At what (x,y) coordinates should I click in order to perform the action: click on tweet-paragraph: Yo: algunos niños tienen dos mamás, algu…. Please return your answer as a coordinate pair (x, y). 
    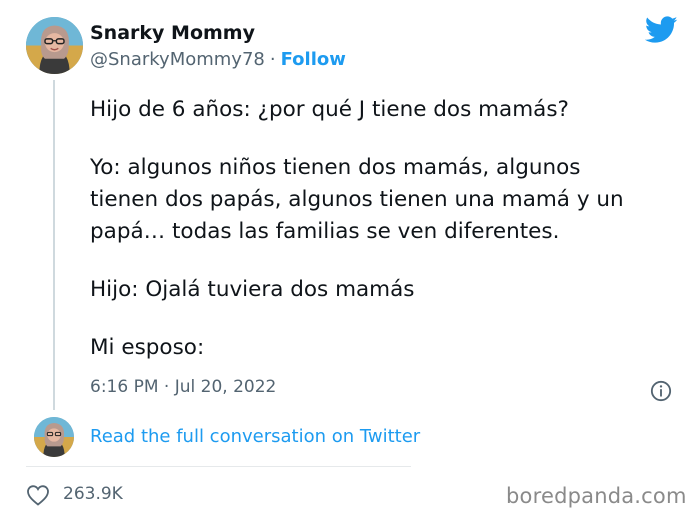
    Looking at the image, I should click on (357, 199).